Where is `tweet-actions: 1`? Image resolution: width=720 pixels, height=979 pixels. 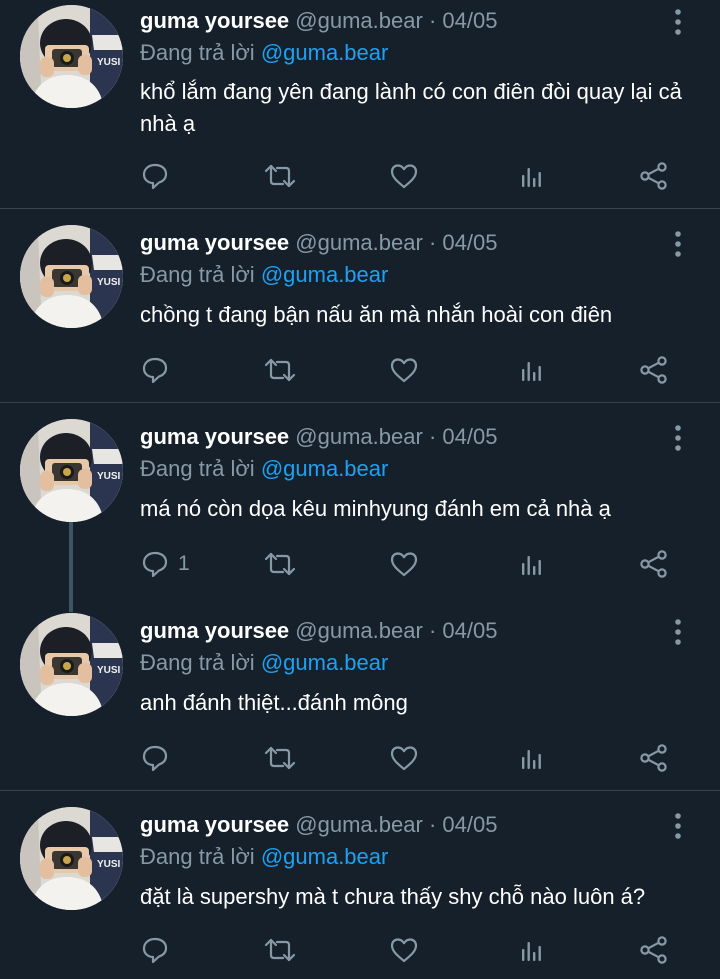
tweet-actions: 1 is located at coordinates (420, 564).